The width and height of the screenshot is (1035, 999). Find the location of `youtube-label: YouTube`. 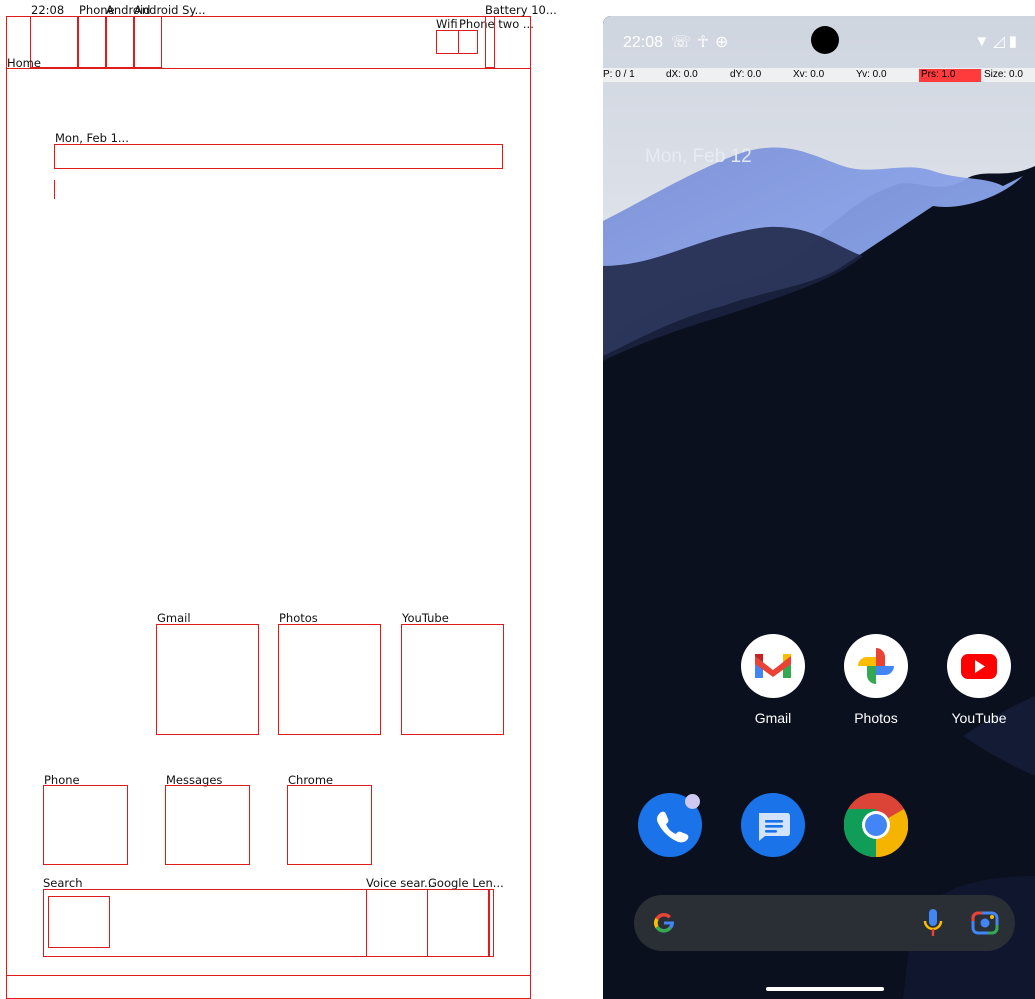

youtube-label: YouTube is located at coordinates (979, 718).